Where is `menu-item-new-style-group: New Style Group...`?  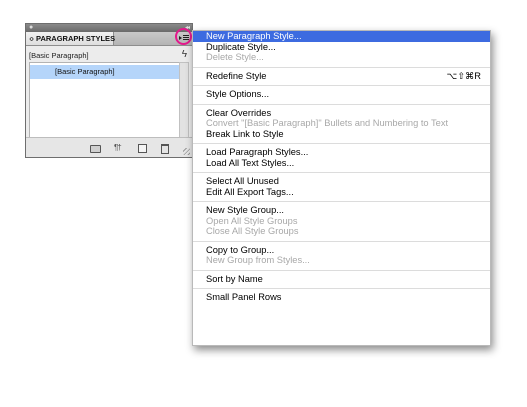
menu-item-new-style-group: New Style Group... is located at coordinates (341, 210).